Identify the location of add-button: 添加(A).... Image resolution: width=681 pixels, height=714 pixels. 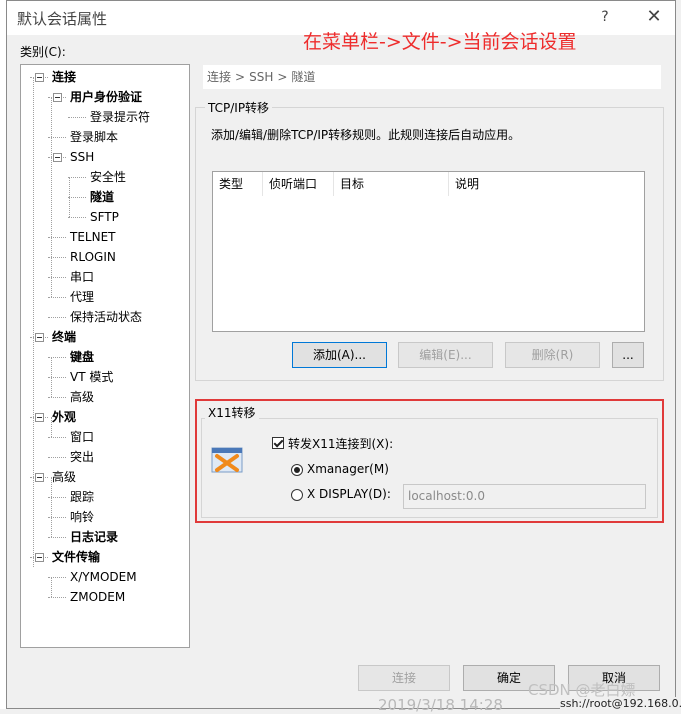
(339, 355).